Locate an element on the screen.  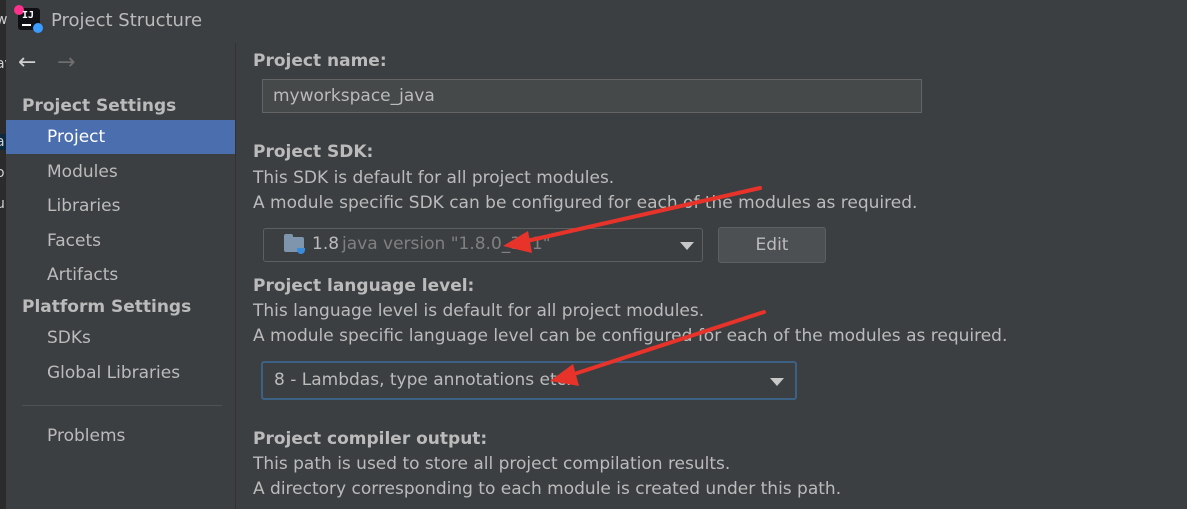
annotation-arrows is located at coordinates (634, 286).